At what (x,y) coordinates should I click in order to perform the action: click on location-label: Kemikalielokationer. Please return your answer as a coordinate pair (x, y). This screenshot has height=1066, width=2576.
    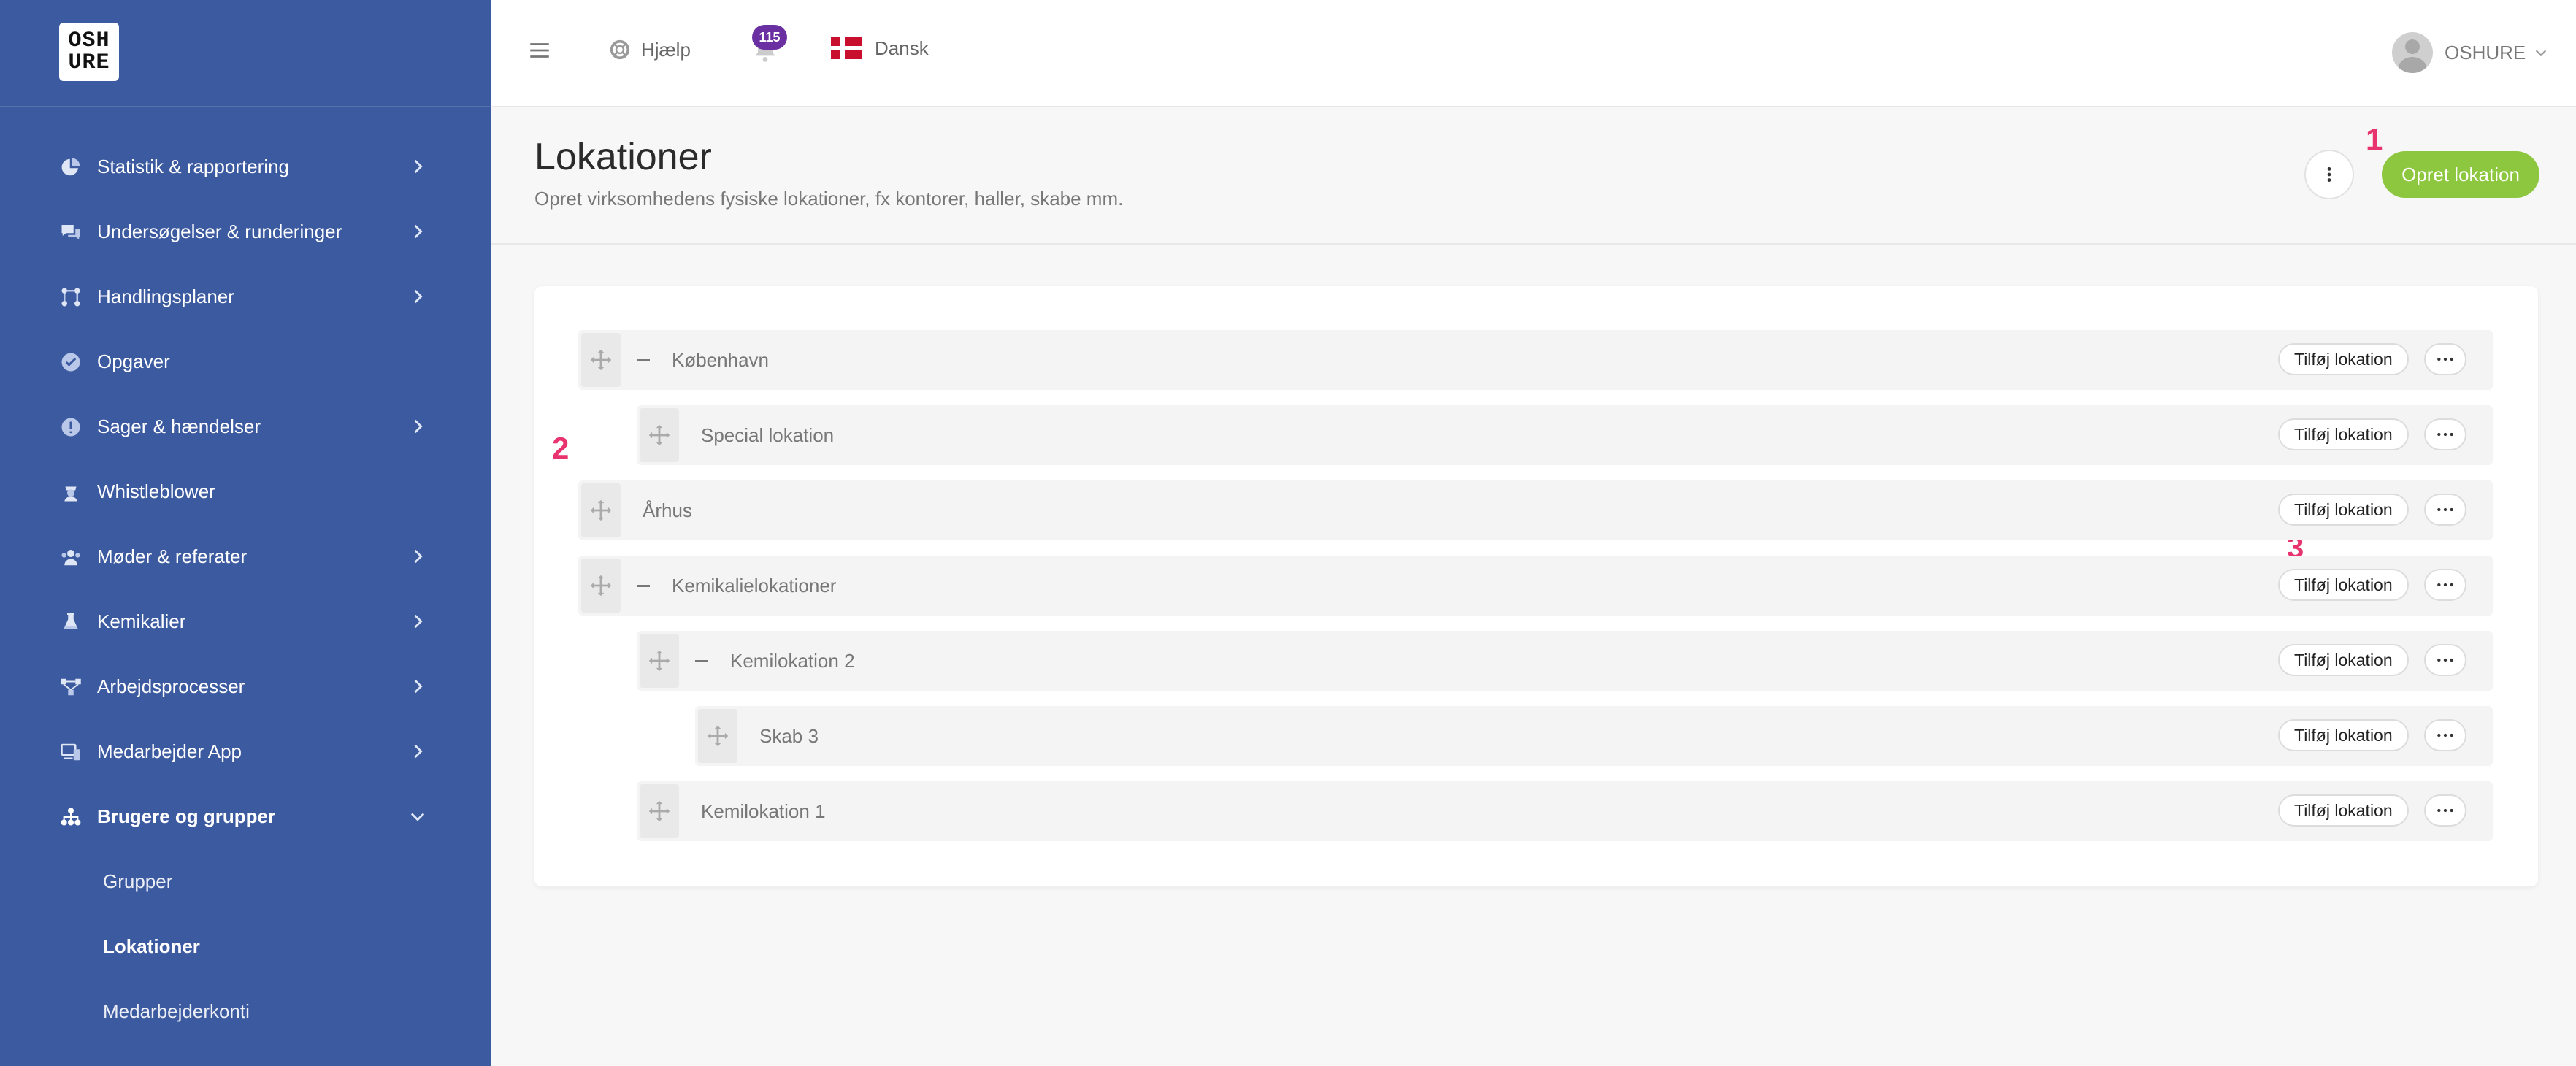
    Looking at the image, I should click on (754, 586).